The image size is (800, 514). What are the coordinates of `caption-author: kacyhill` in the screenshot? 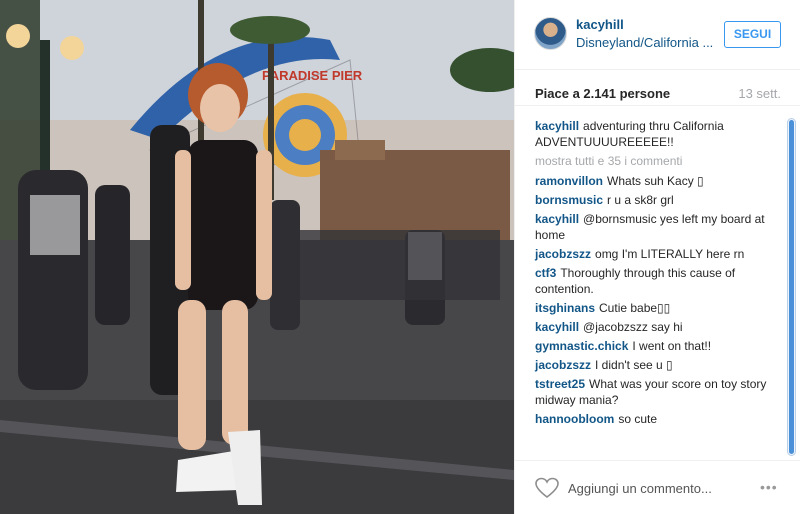 It's located at (557, 126).